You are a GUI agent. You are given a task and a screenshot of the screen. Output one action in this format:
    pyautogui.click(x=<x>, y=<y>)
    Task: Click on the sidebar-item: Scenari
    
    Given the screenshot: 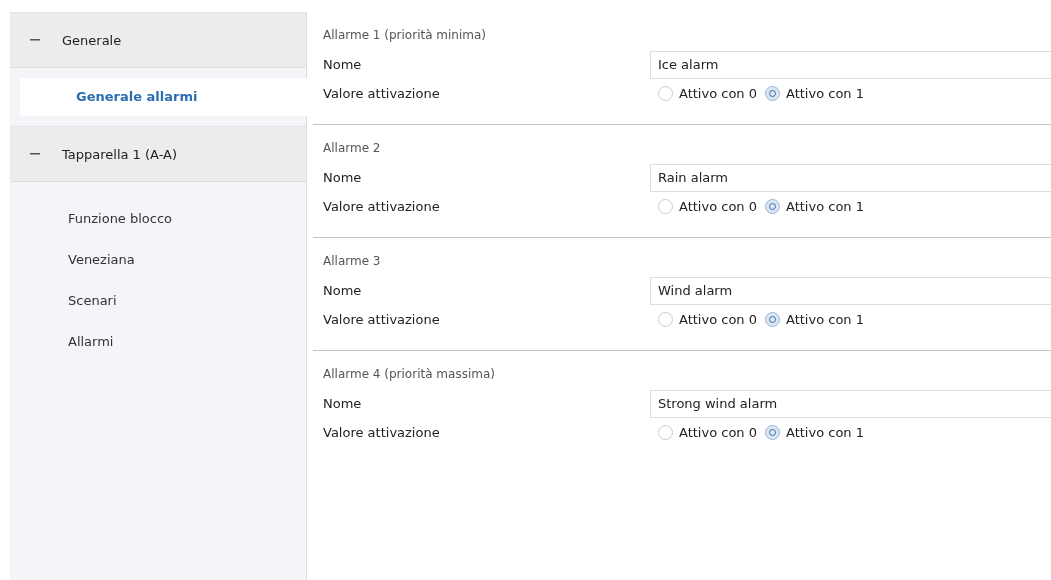 What is the action you would take?
    pyautogui.click(x=158, y=300)
    